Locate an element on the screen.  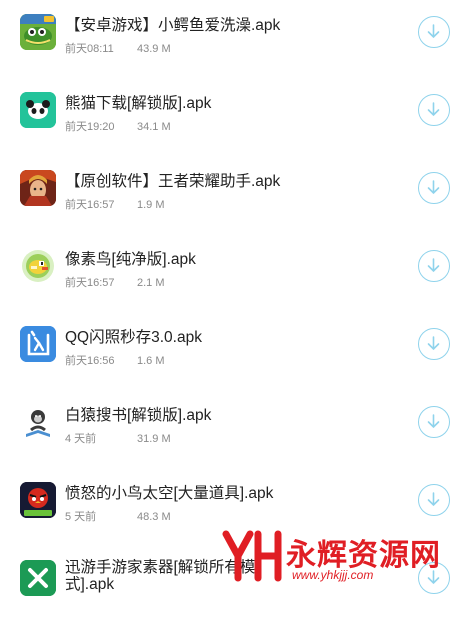
file-meta: 5 天前 48.3 M is located at coordinates (118, 516).